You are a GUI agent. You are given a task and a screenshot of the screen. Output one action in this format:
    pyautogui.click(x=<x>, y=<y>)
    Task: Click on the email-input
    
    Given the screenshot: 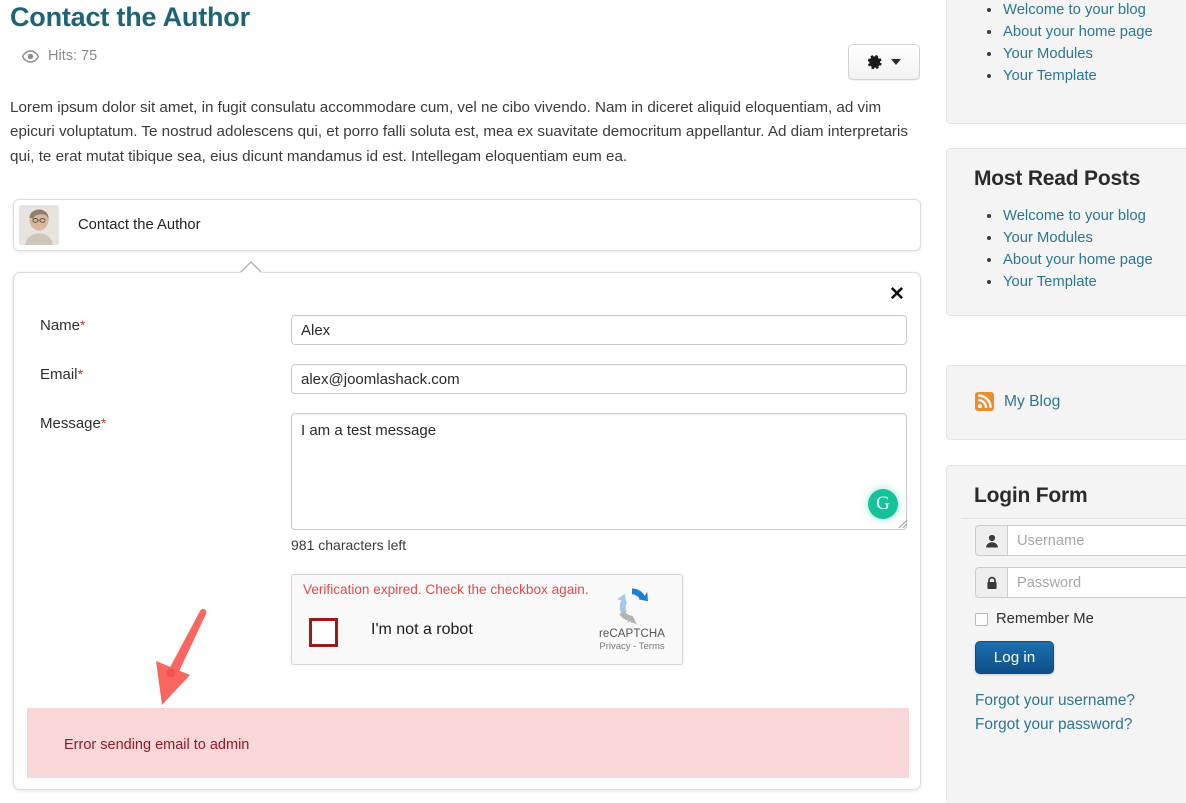 What is the action you would take?
    pyautogui.click(x=599, y=379)
    